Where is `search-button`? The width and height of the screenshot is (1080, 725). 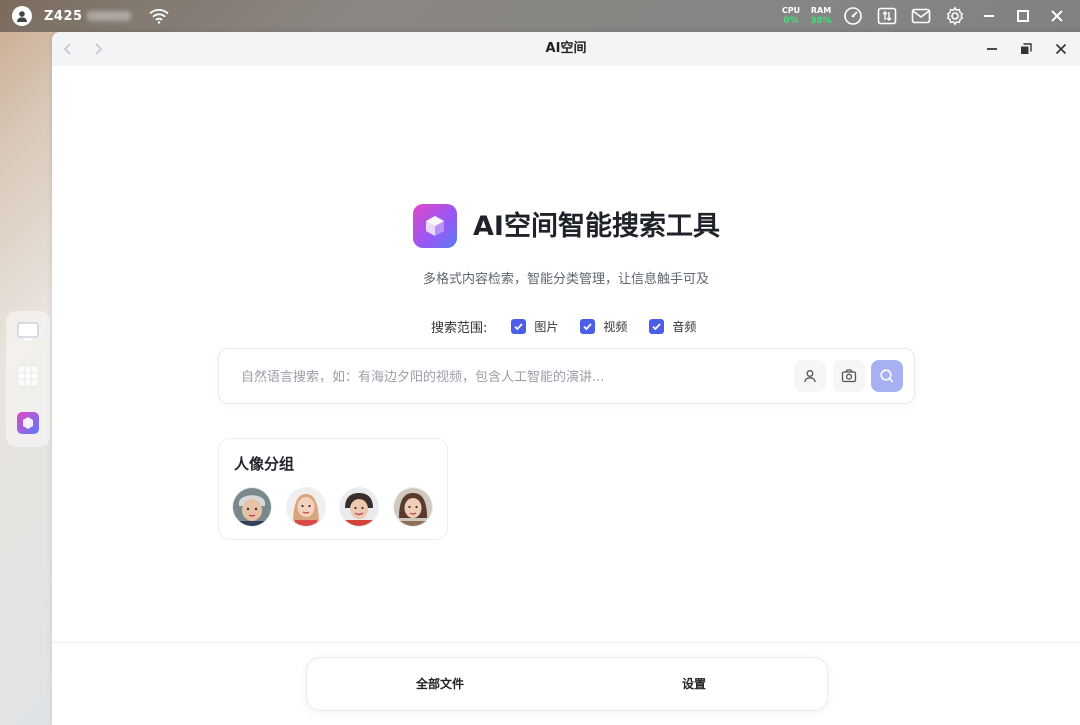 search-button is located at coordinates (887, 376).